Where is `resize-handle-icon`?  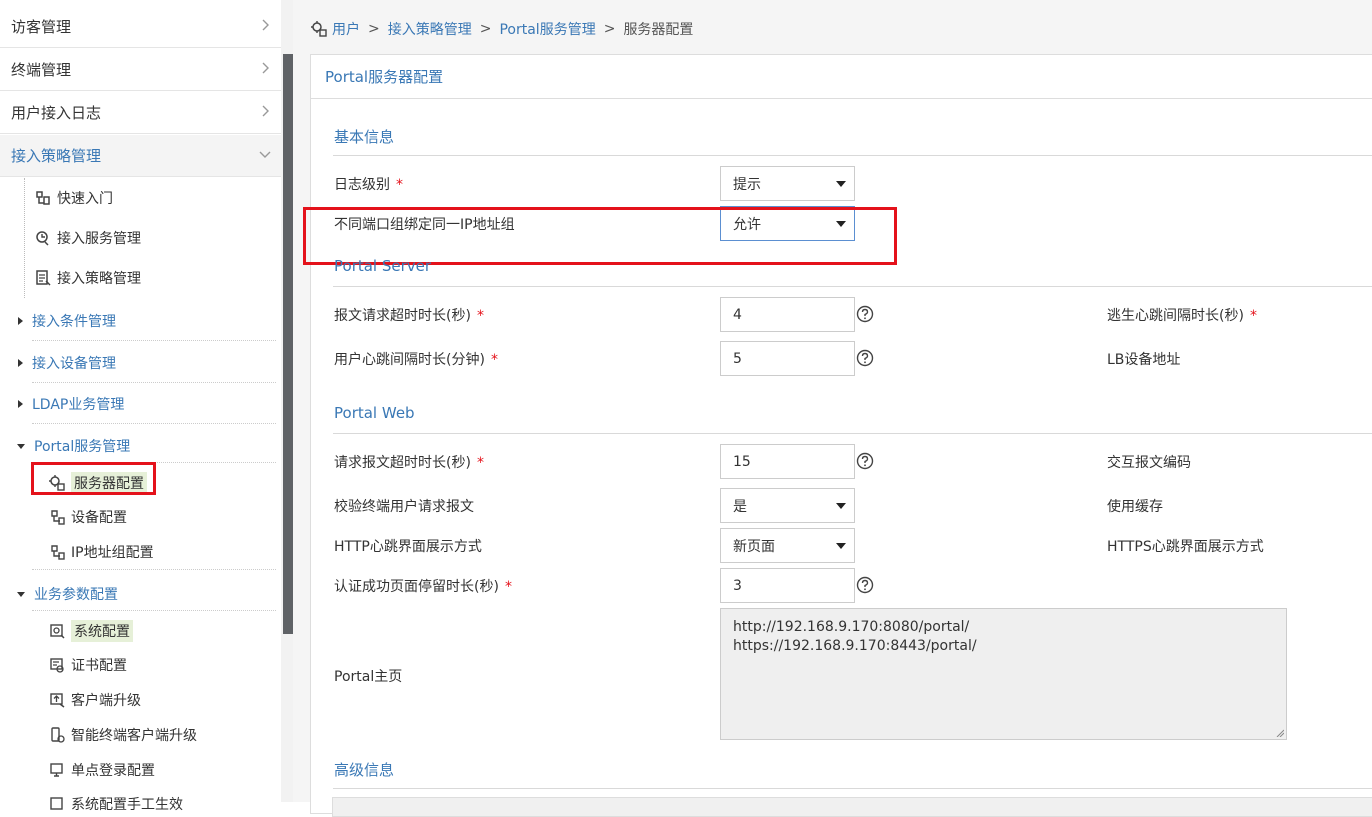 resize-handle-icon is located at coordinates (1280, 733).